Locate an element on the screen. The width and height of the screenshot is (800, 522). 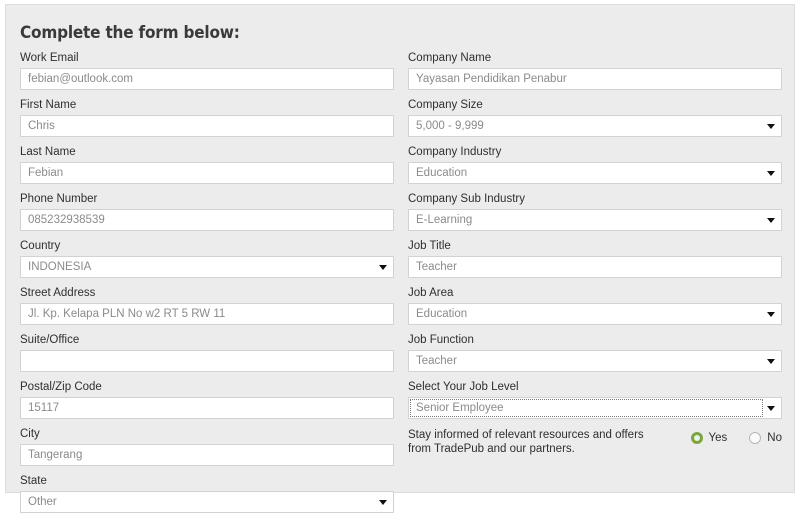
company-sub-industry-value: E-Learning is located at coordinates (444, 220).